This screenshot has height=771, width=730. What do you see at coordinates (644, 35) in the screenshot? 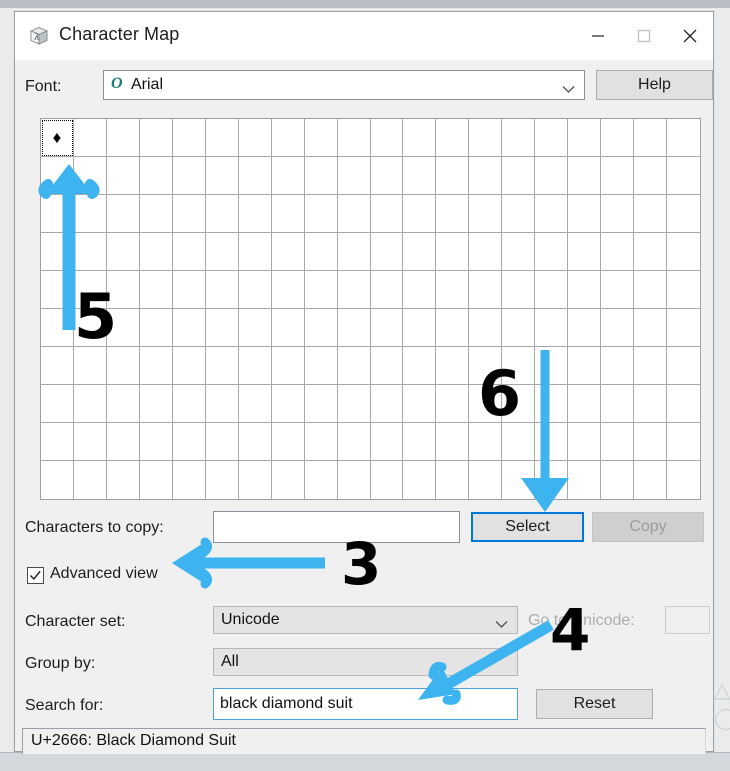
I see `maximize-icon` at bounding box center [644, 35].